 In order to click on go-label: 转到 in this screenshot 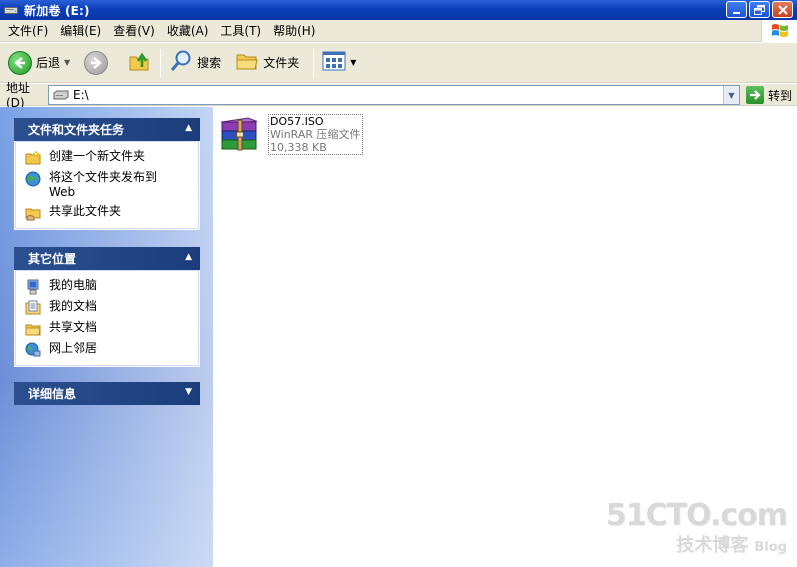, I will do `click(780, 95)`.